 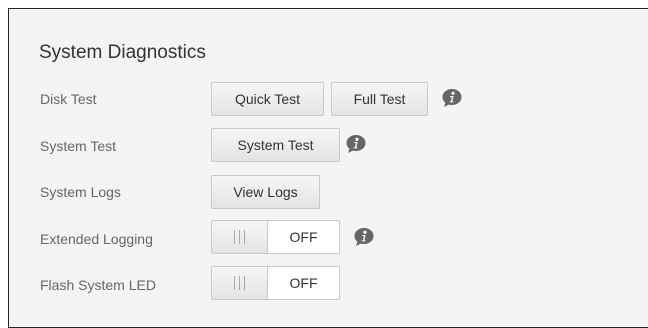 What do you see at coordinates (265, 192) in the screenshot?
I see `view-logs-button: View Logs` at bounding box center [265, 192].